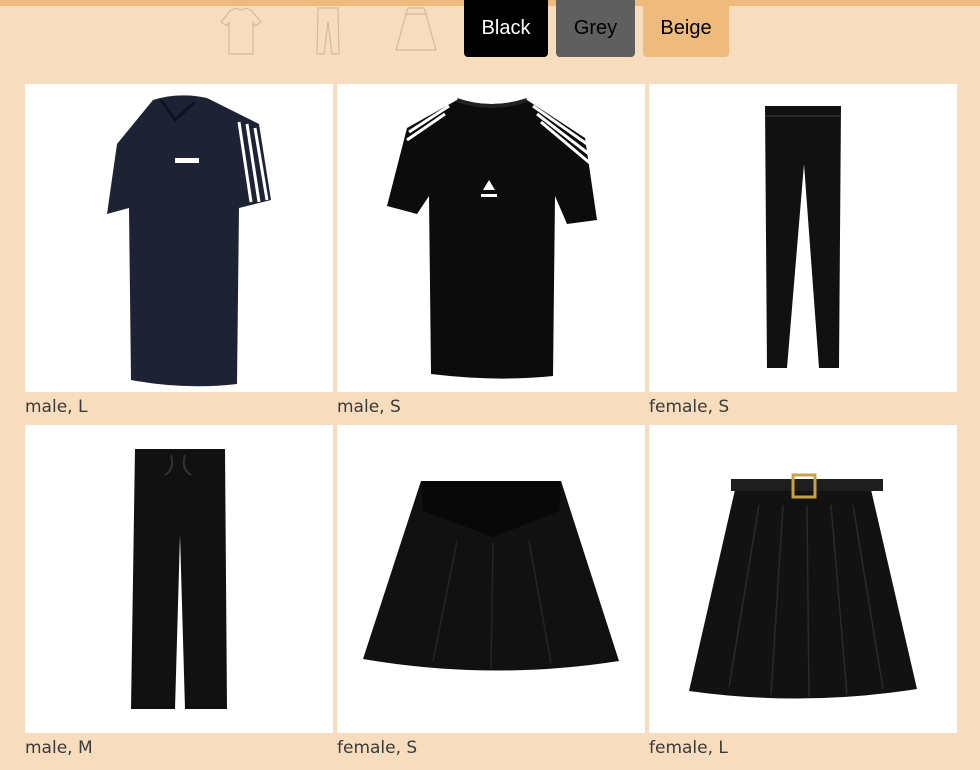  What do you see at coordinates (491, 579) in the screenshot?
I see `pleated-skirt-image` at bounding box center [491, 579].